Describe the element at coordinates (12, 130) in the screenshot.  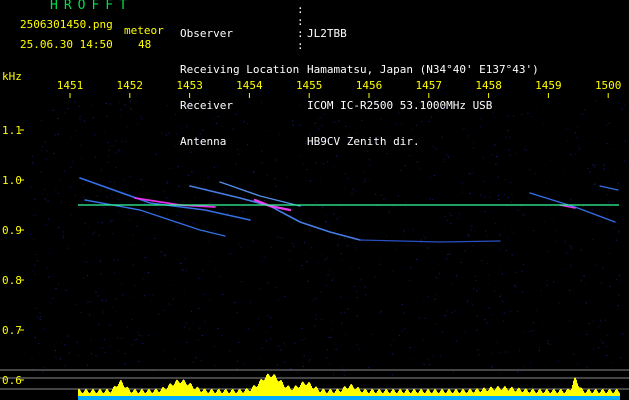
I see `y-tick-label-1.1: 1.1` at that location.